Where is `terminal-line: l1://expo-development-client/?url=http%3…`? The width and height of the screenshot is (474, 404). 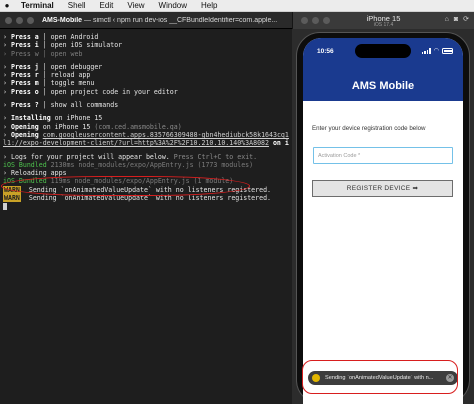 terminal-line: l1://expo-development-client/?url=http%3… is located at coordinates (146, 143).